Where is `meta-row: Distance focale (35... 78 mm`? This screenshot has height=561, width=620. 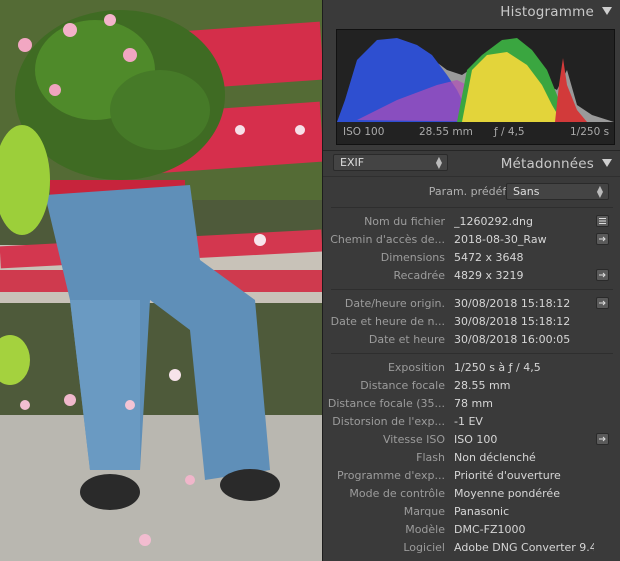 meta-row: Distance focale (35... 78 mm is located at coordinates (471, 404).